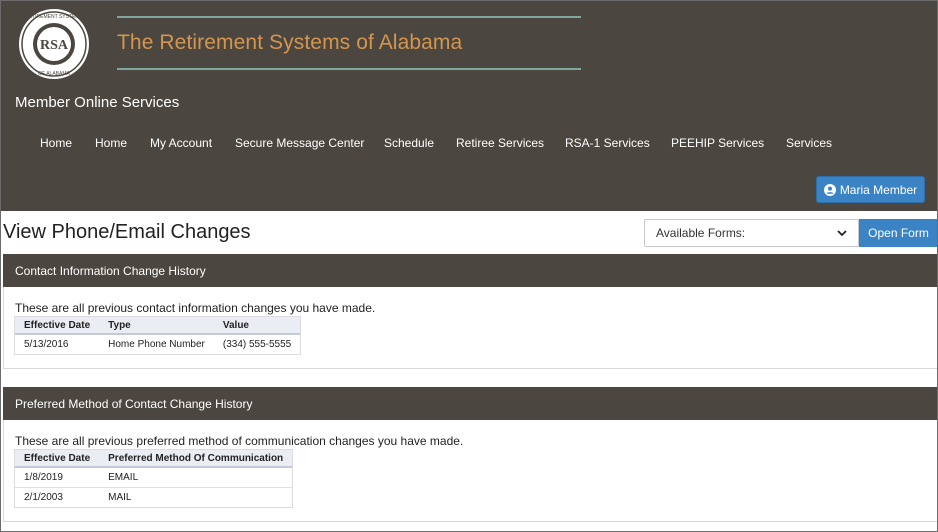  I want to click on svg-text: RETIREMENT SYSTEMS, so click(54, 17).